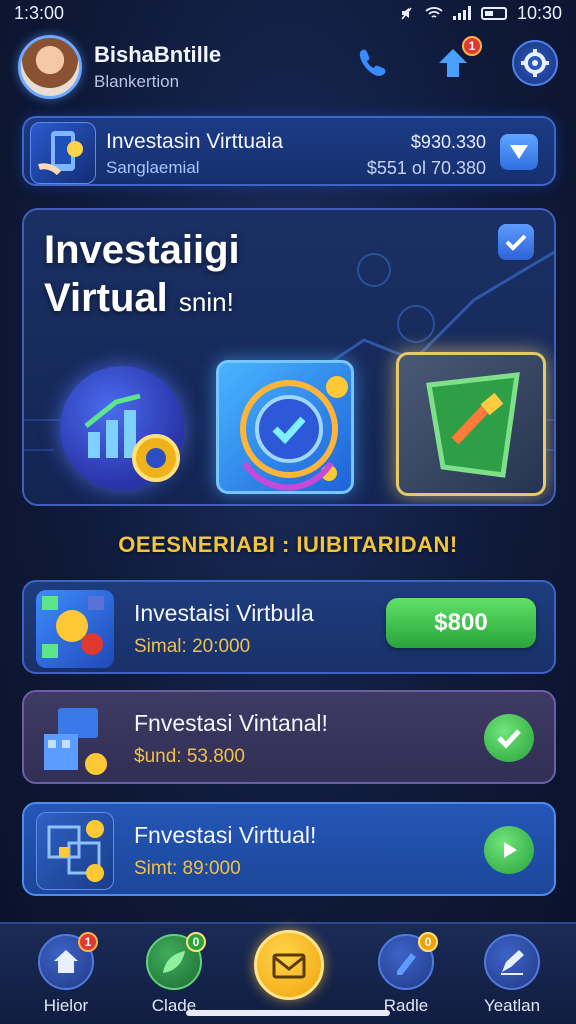 This screenshot has width=576, height=1024. I want to click on investment-title: Fnvestasi Vintanal!, so click(231, 723).